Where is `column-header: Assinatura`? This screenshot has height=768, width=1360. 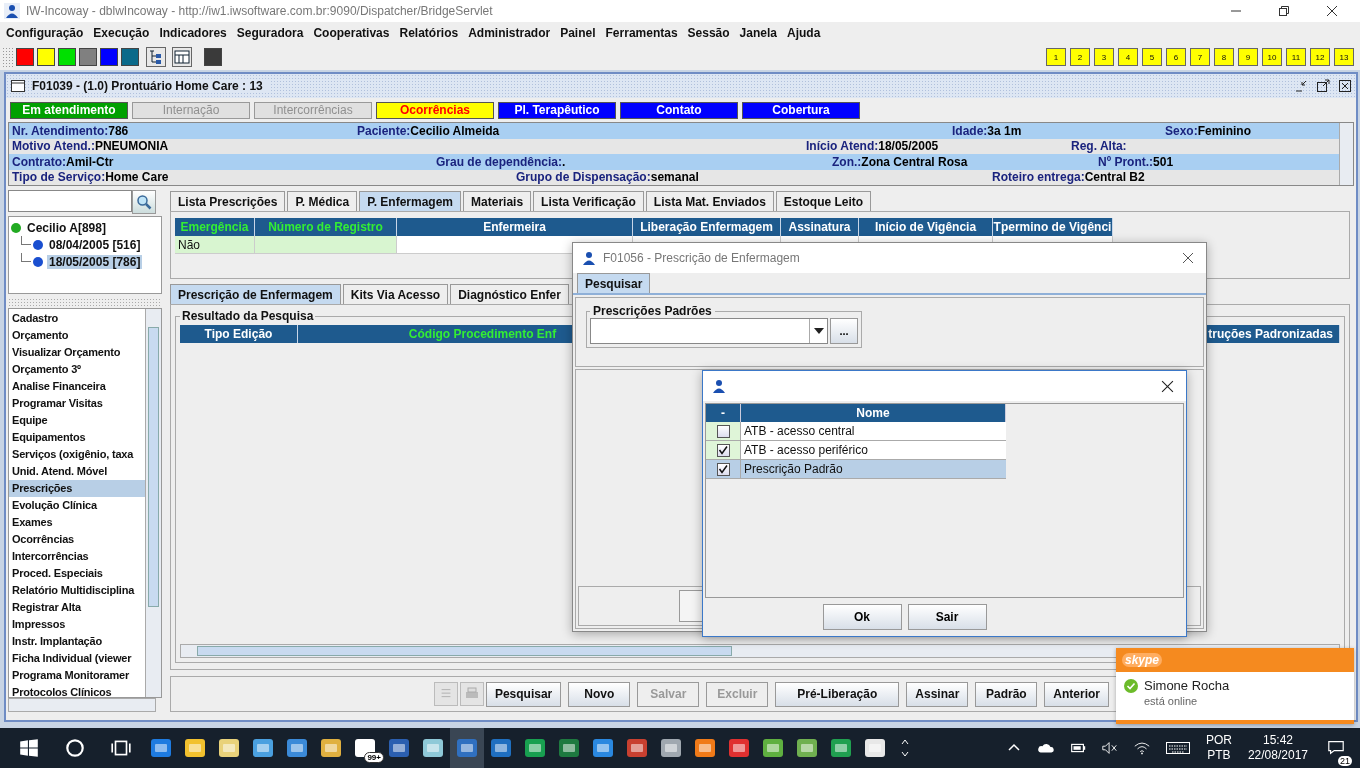 column-header: Assinatura is located at coordinates (820, 227).